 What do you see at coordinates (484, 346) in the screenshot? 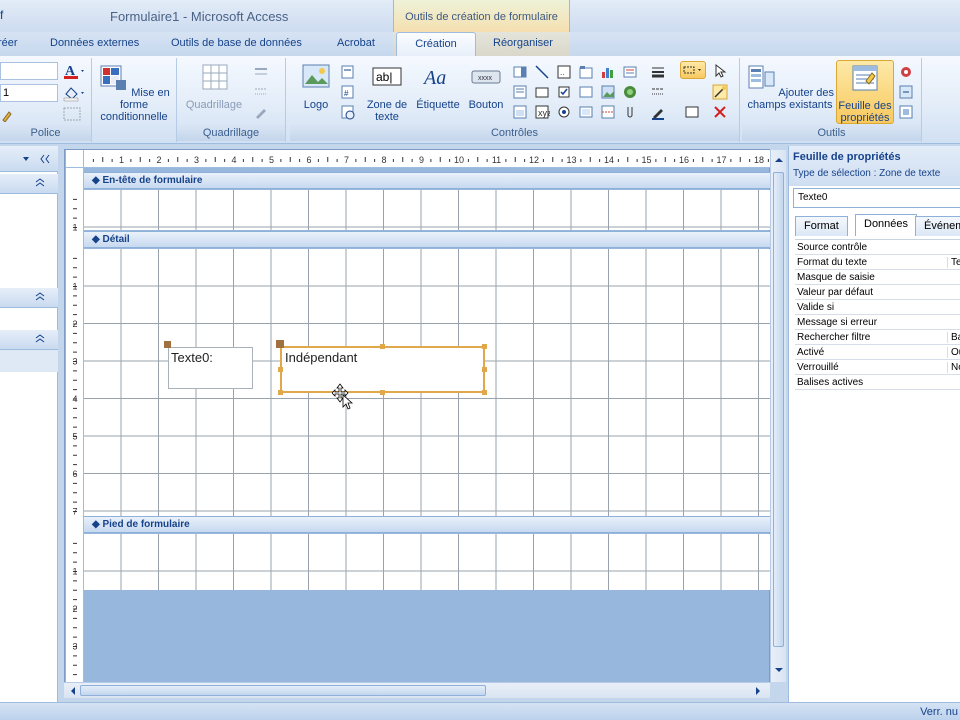
I see `resize-handle-top-right` at bounding box center [484, 346].